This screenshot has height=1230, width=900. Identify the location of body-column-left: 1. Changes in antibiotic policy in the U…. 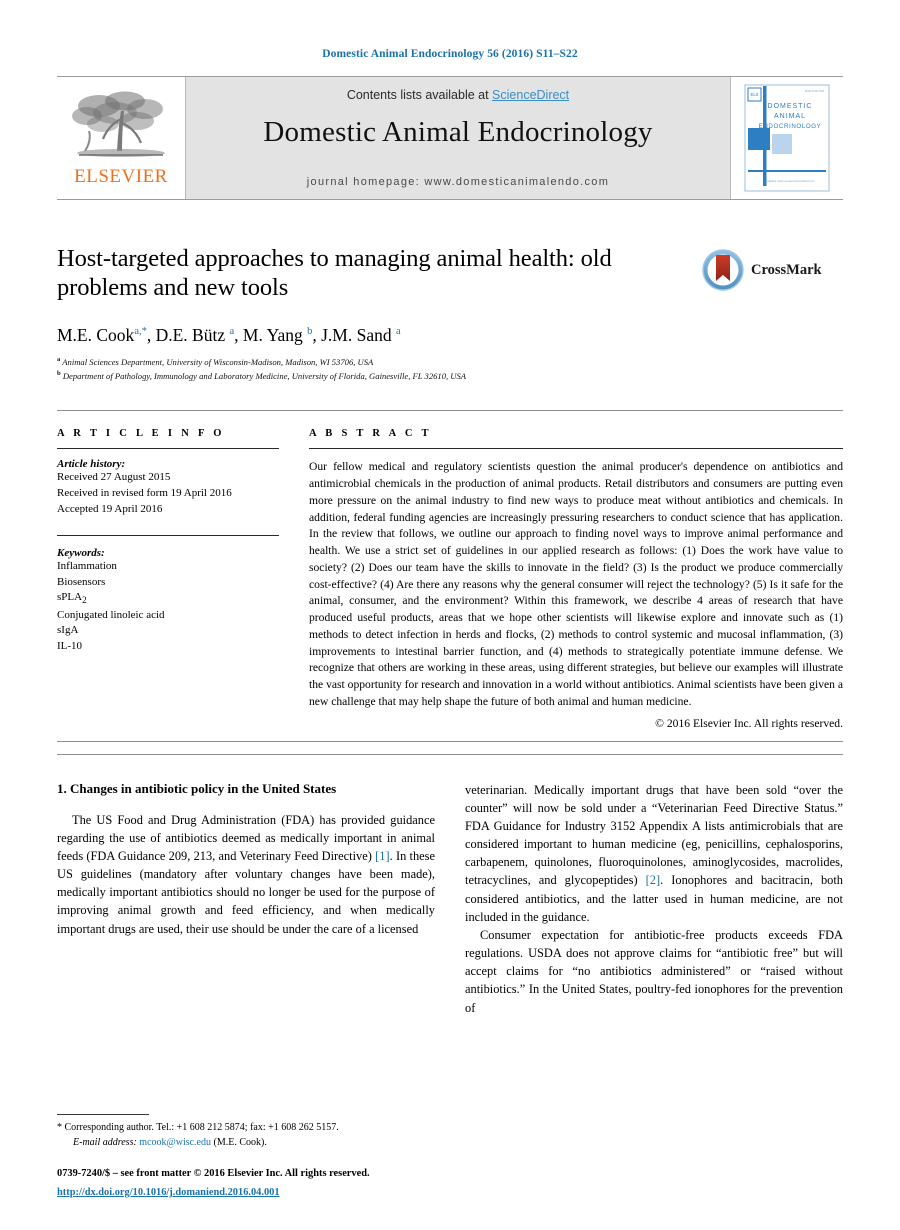
(246, 942).